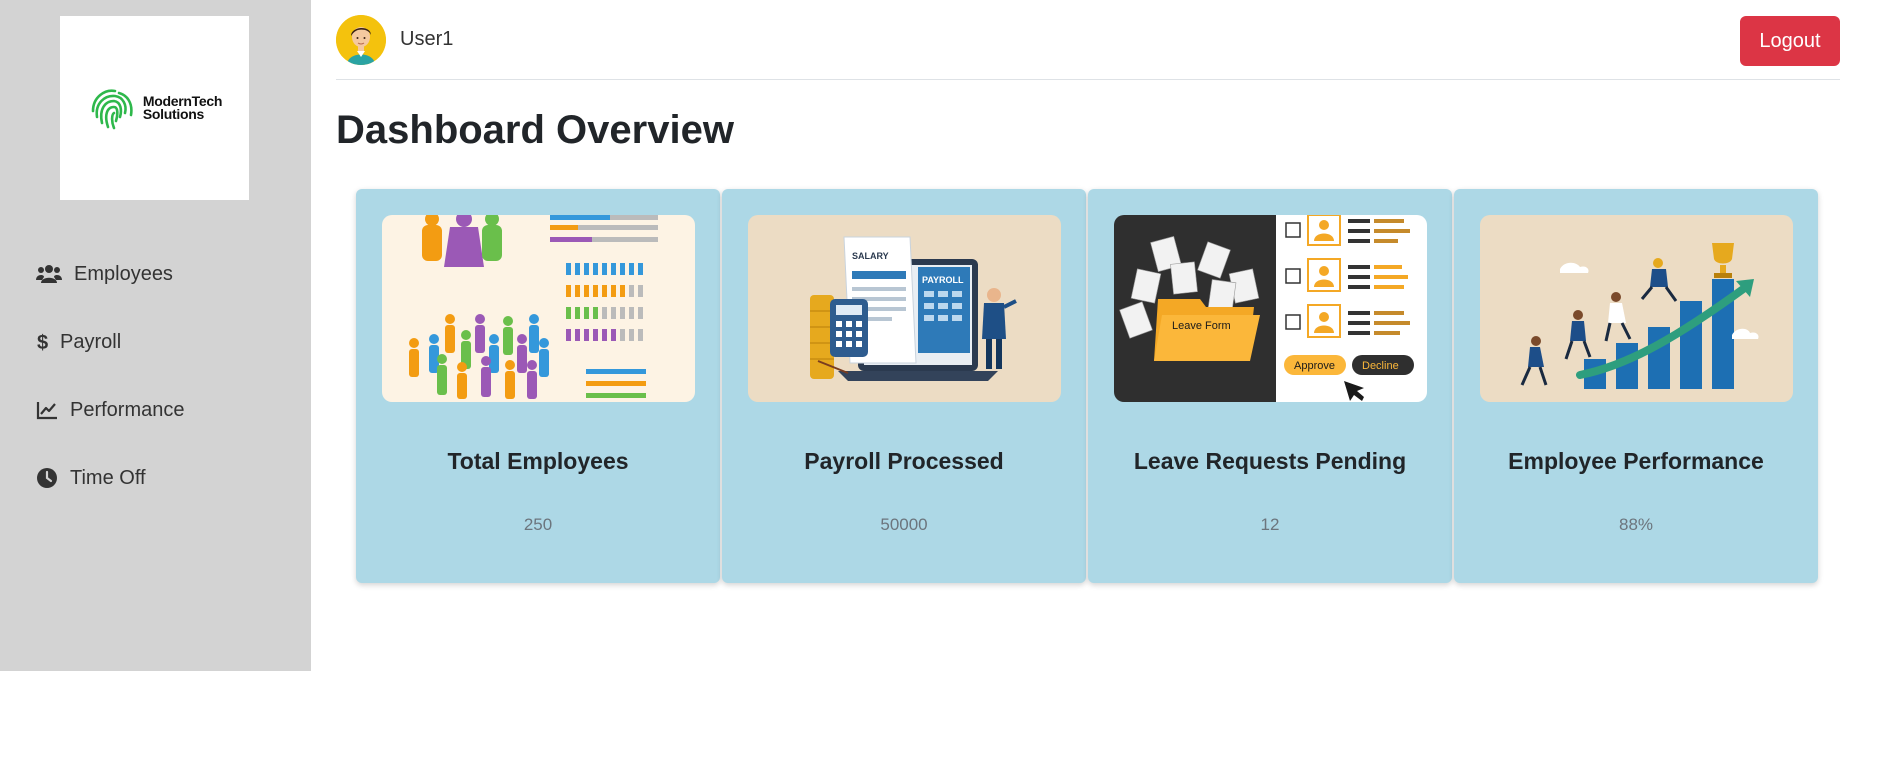 Image resolution: width=1877 pixels, height=783 pixels. Describe the element at coordinates (538, 461) in the screenshot. I see `card-title: Total Employees` at that location.